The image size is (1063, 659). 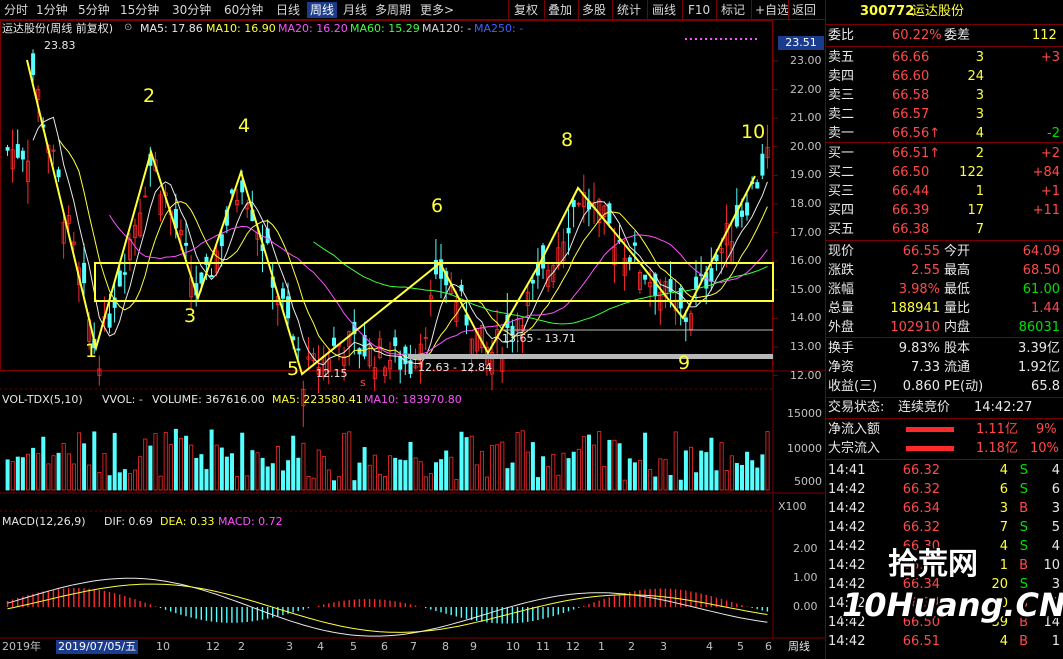 I want to click on chevron-down-icon: ⊙, so click(x=128, y=28).